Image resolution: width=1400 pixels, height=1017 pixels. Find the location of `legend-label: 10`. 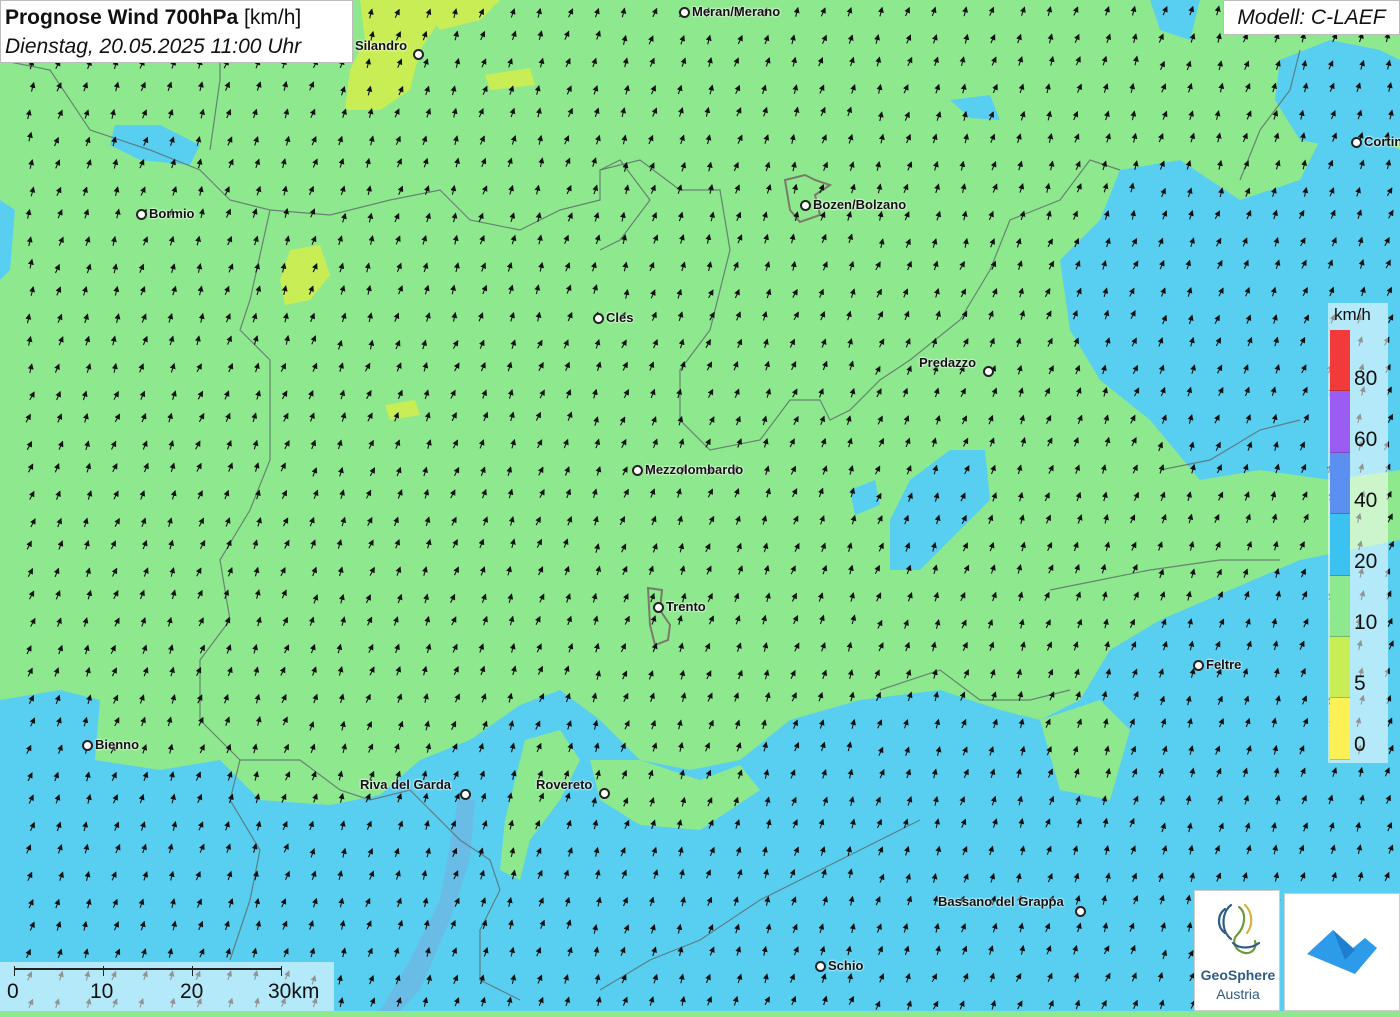

legend-label: 10 is located at coordinates (1366, 622).